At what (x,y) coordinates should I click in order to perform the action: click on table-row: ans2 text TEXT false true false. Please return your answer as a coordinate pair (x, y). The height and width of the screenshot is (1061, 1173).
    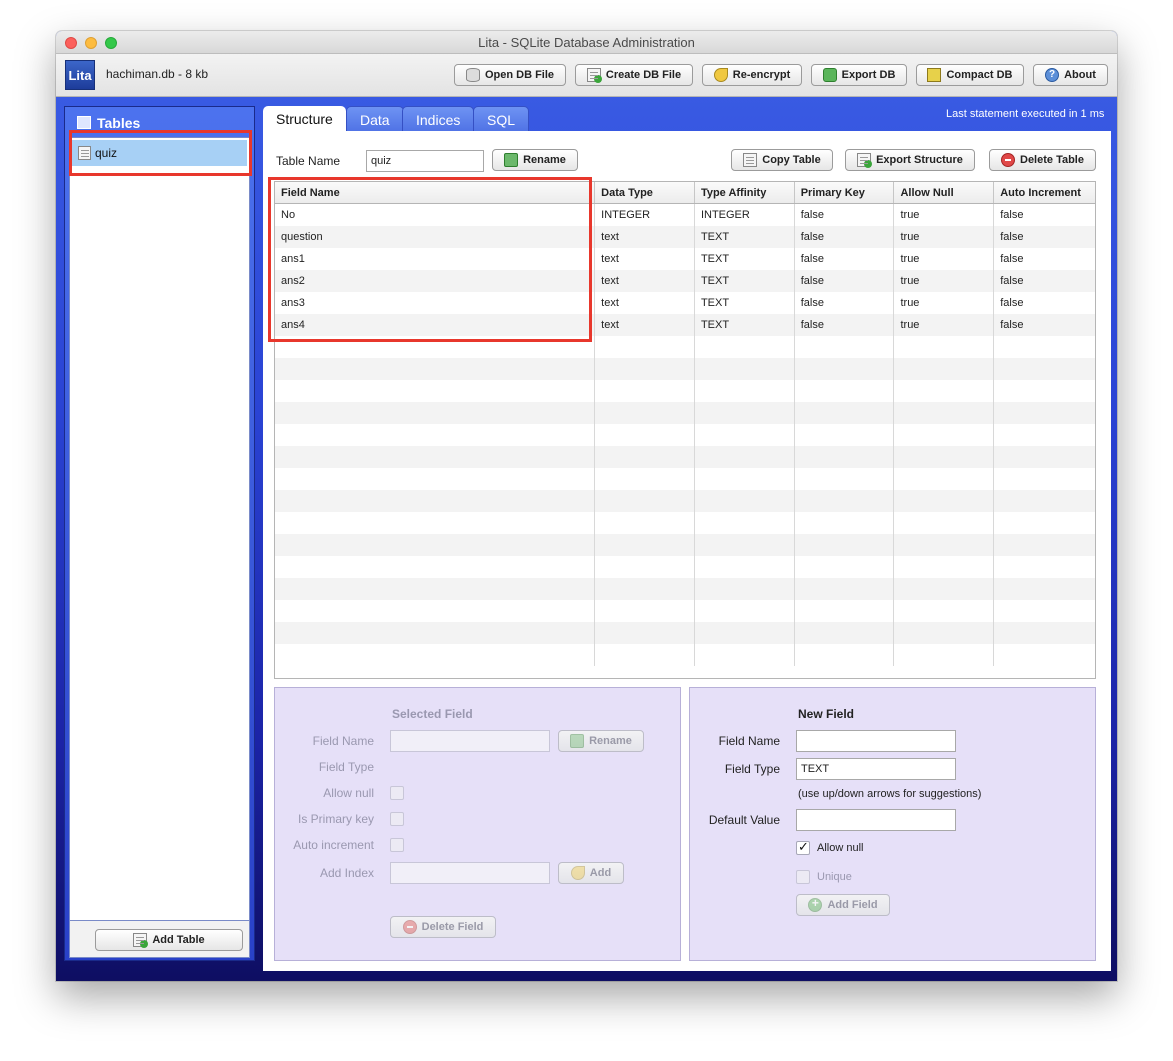
    Looking at the image, I should click on (685, 281).